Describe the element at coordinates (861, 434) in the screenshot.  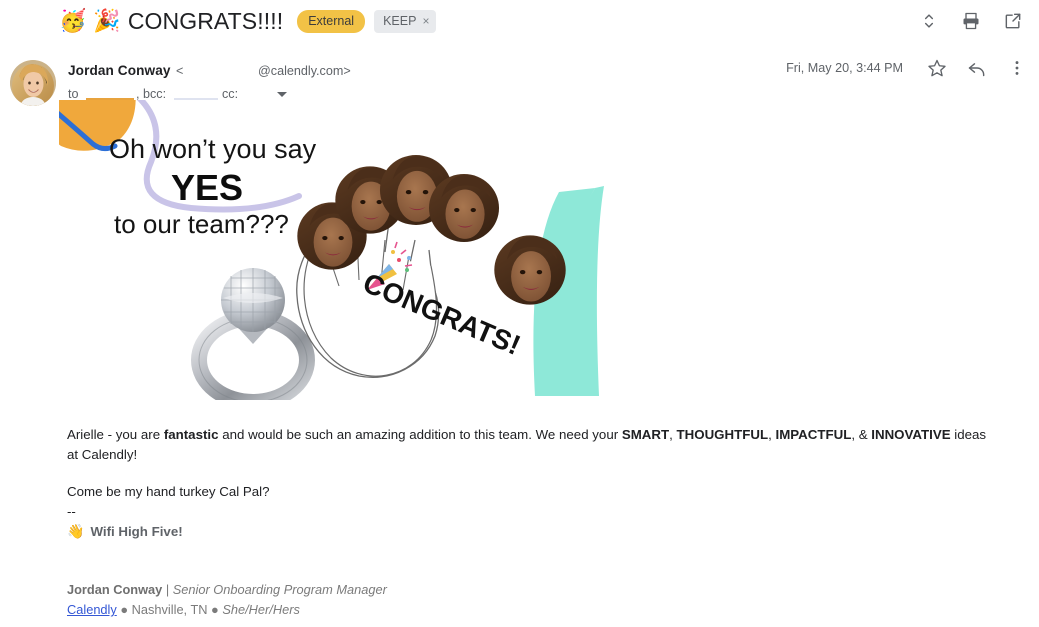
I see `body-p1-i: , &` at that location.